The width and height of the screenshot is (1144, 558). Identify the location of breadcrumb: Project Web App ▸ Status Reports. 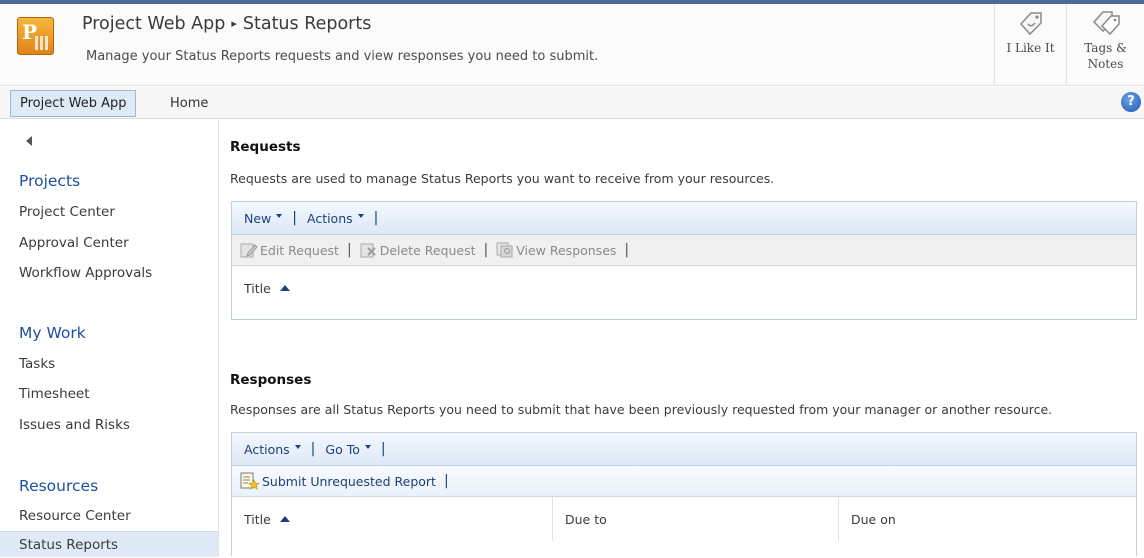
(226, 24).